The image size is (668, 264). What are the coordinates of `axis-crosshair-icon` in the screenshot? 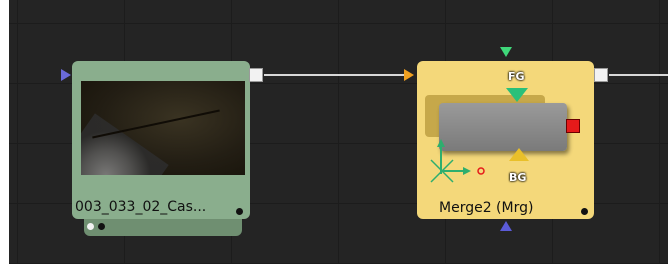 It's located at (457, 161).